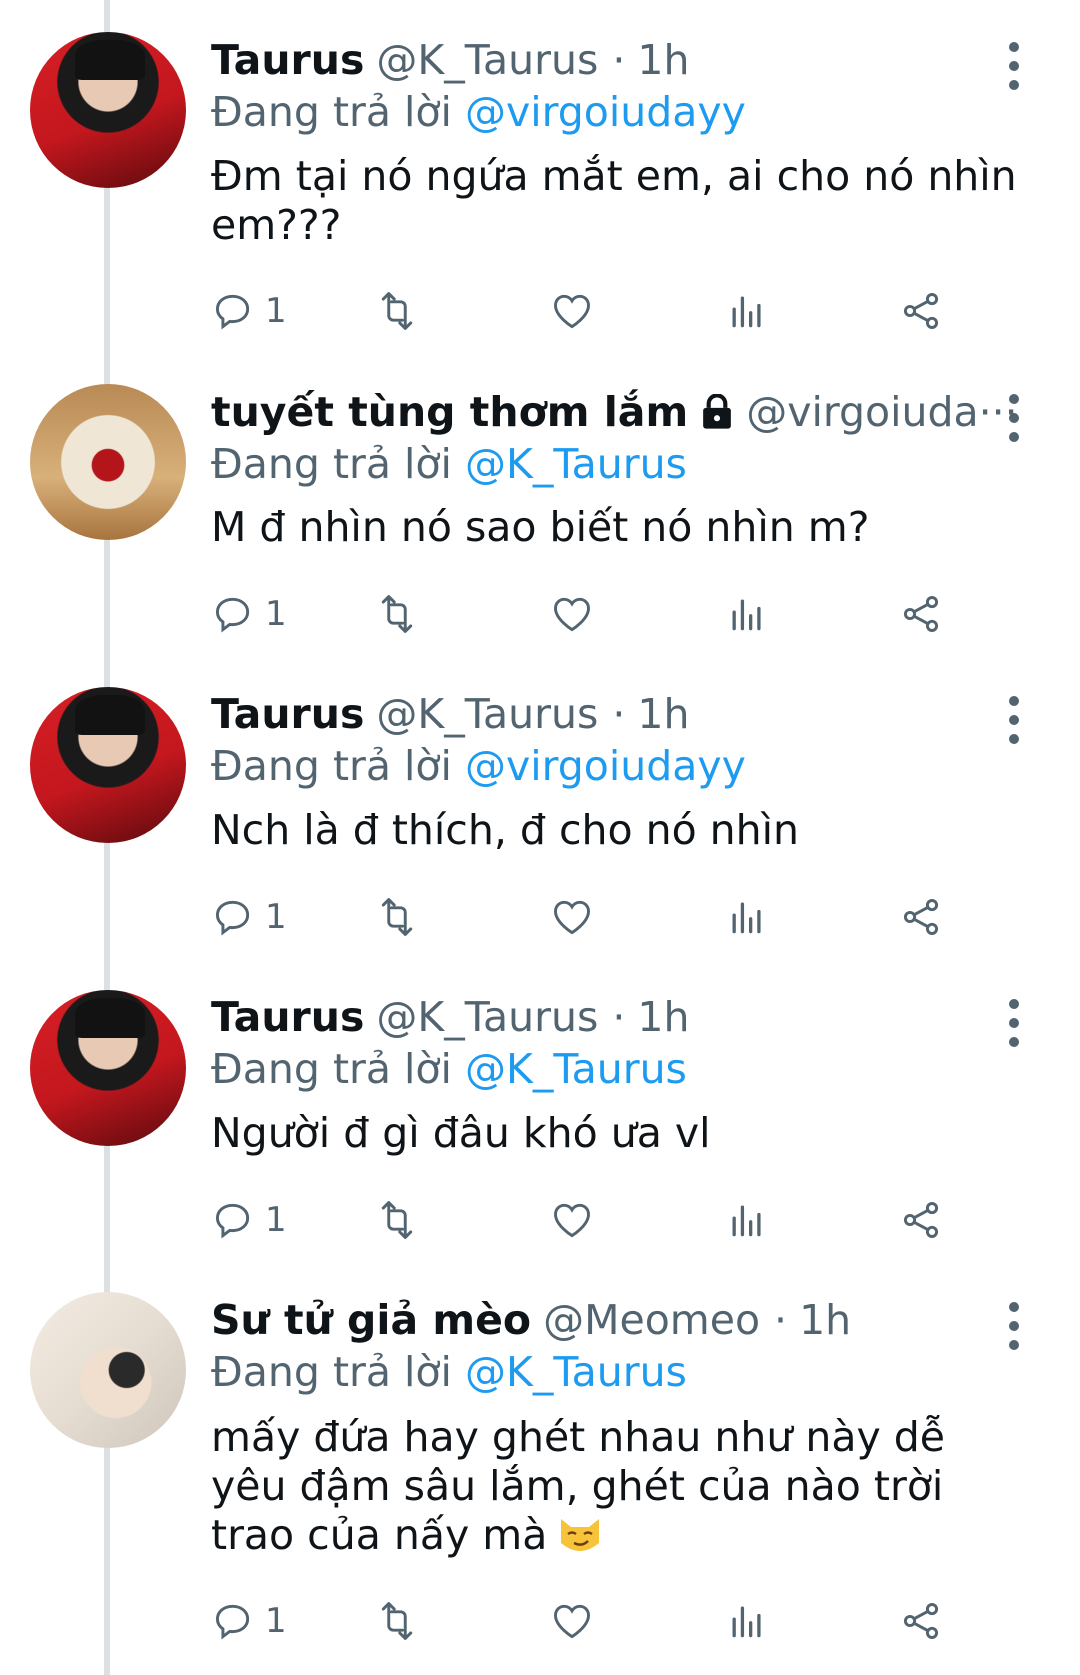 This screenshot has height=1675, width=1080. What do you see at coordinates (461, 1133) in the screenshot?
I see `tweet-text: Người đ gì đâu khó ưa vl` at bounding box center [461, 1133].